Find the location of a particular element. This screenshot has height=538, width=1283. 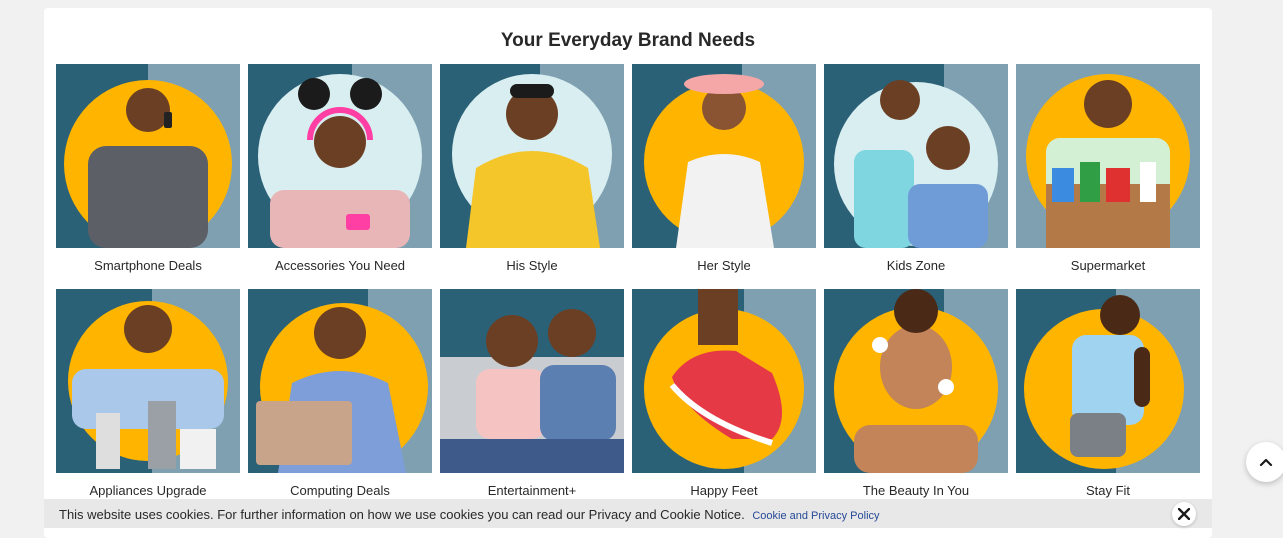

category-label: Happy Feet is located at coordinates (724, 490).